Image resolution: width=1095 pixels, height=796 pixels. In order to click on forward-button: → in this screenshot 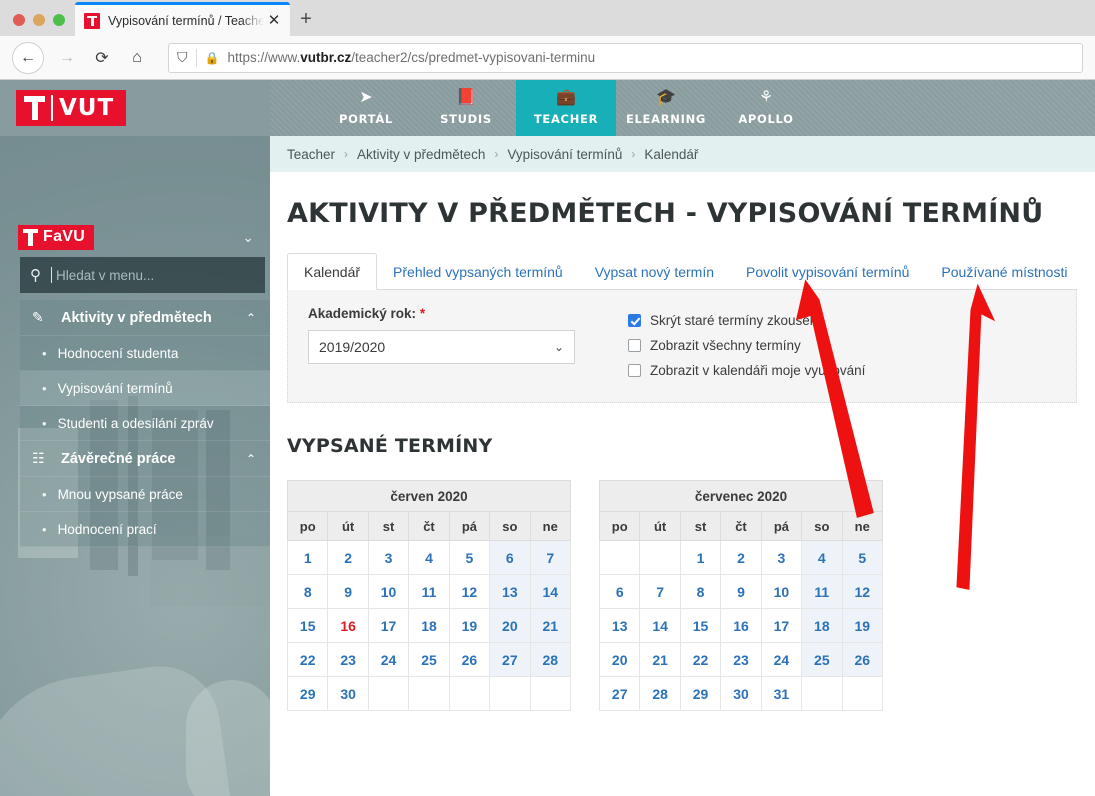, I will do `click(67, 58)`.